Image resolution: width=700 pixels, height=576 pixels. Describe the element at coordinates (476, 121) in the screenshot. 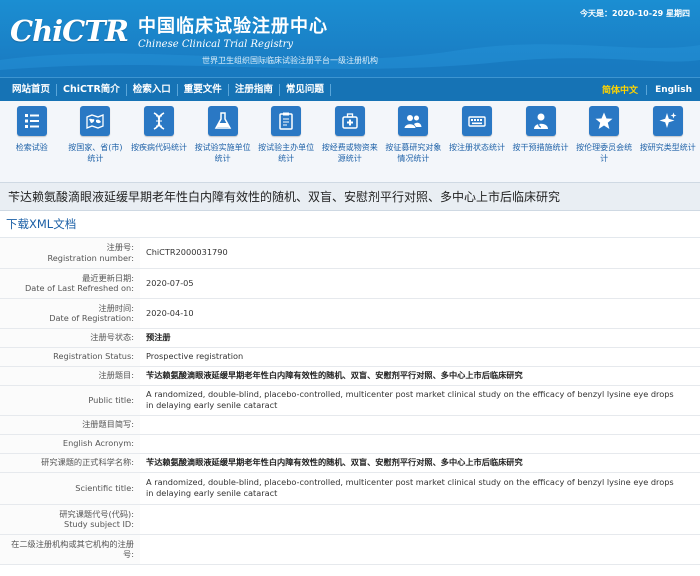

I see `keyboard-icon` at that location.